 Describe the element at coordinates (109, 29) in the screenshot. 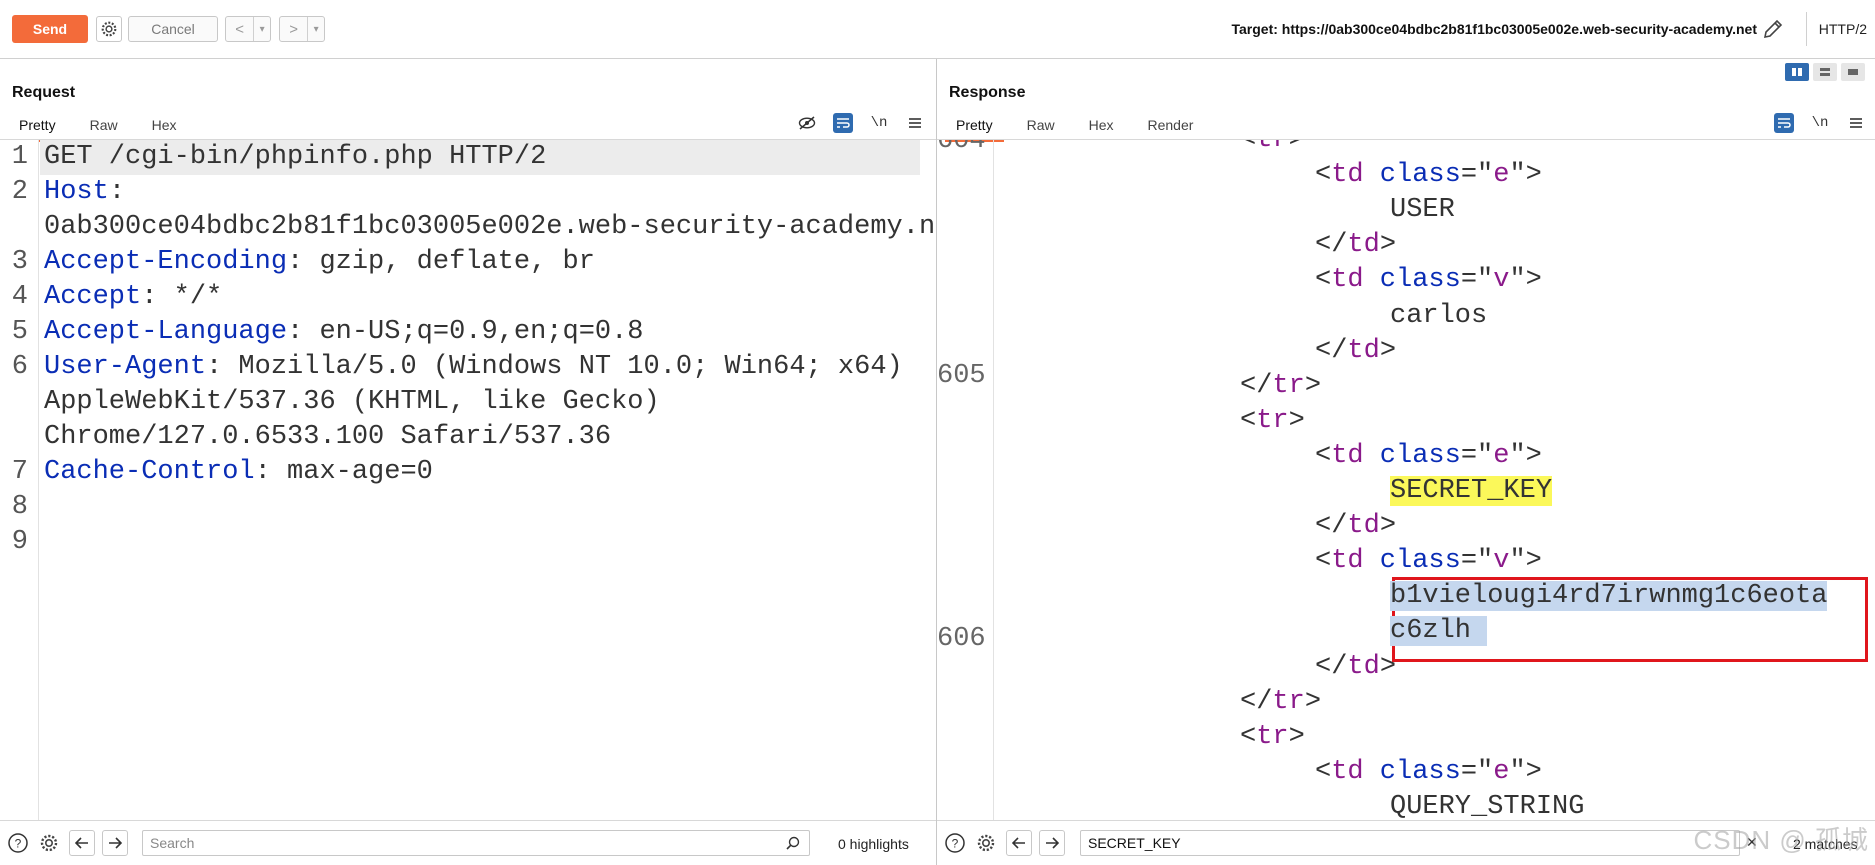

I see `settings-gear-button` at that location.